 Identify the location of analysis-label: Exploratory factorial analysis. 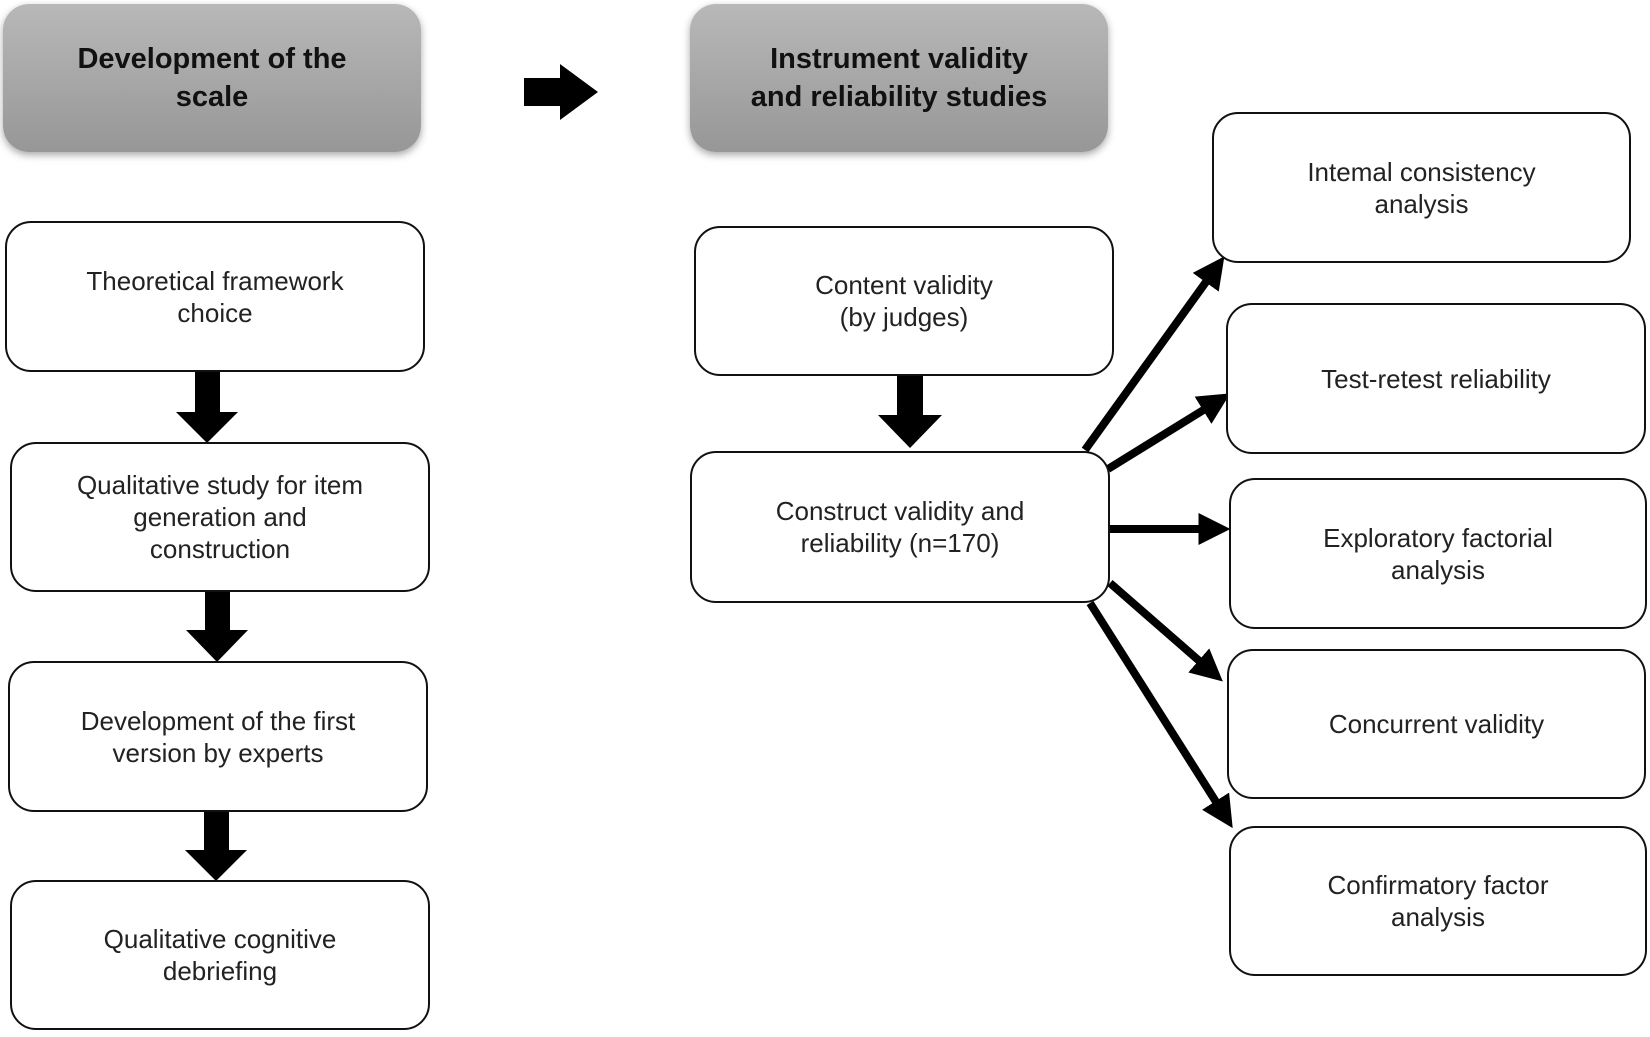
(1438, 553).